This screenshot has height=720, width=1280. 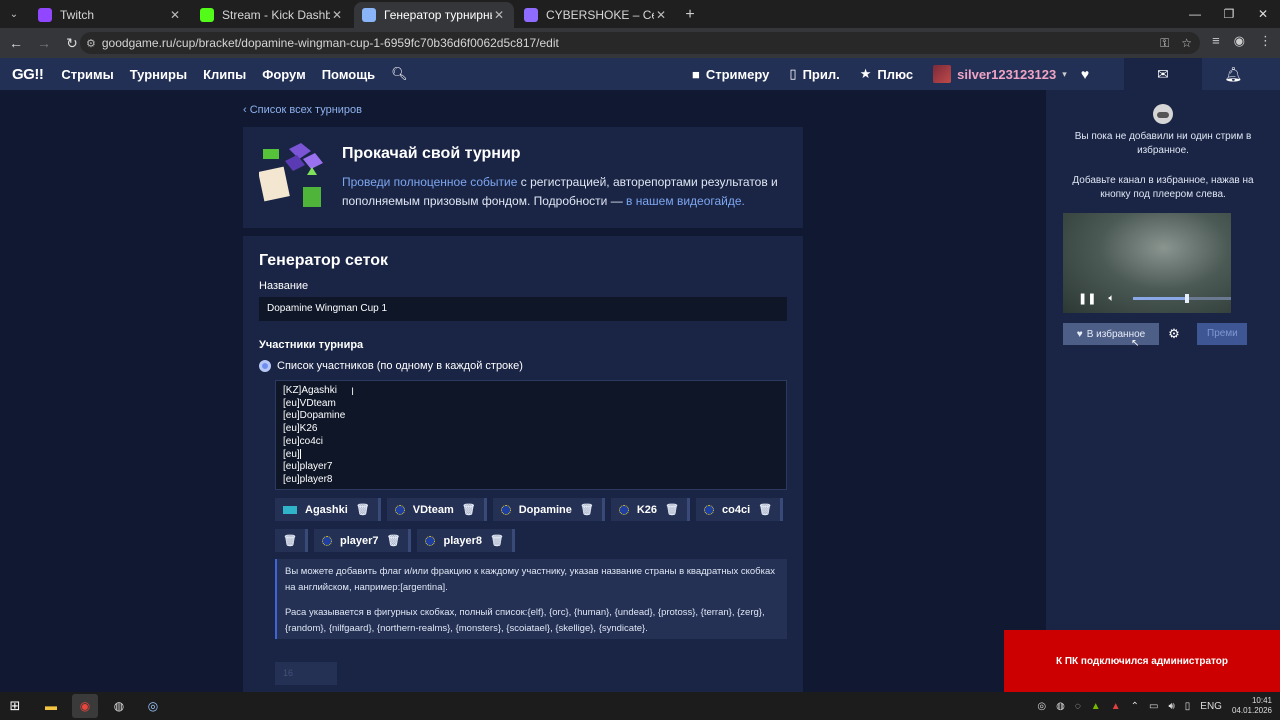 I want to click on tray-icon-1: ◍, so click(x=1060, y=706).